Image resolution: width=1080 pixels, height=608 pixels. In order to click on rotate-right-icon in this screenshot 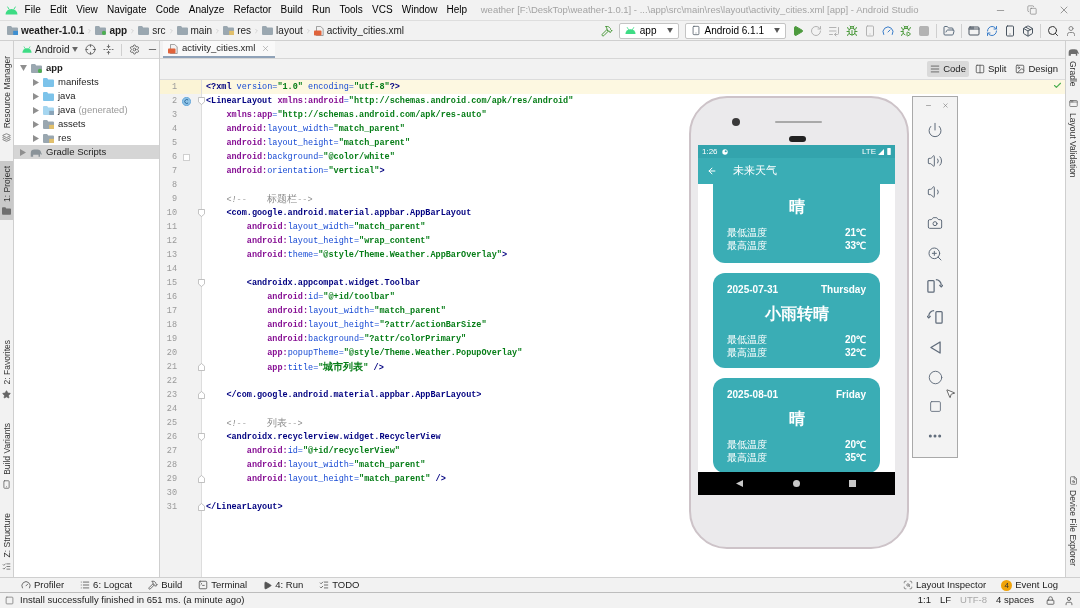, I will do `click(935, 316)`.